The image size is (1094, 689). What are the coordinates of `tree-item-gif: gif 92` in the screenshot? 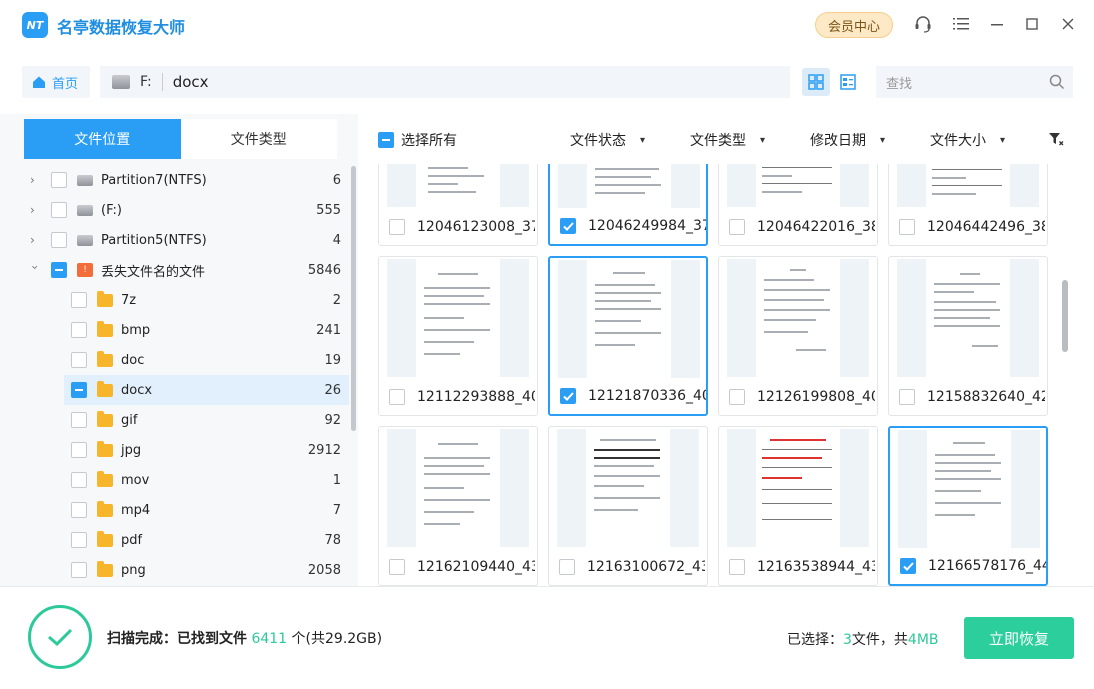 It's located at (186, 420).